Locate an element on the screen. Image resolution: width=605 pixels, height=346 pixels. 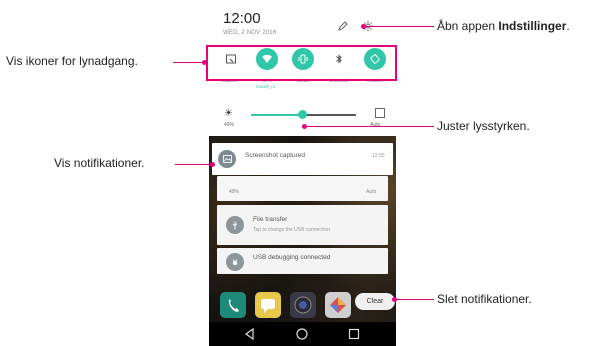
quick-access-callout-line is located at coordinates (188, 62).